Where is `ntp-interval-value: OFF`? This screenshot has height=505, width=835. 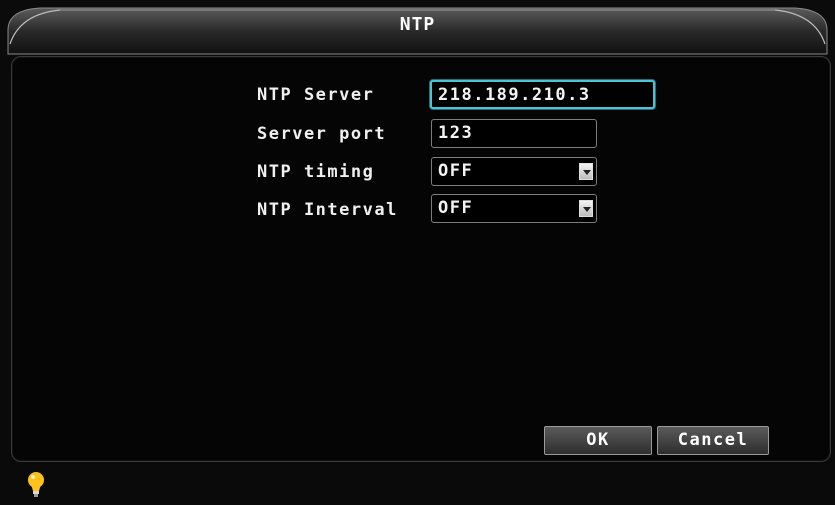 ntp-interval-value: OFF is located at coordinates (456, 208).